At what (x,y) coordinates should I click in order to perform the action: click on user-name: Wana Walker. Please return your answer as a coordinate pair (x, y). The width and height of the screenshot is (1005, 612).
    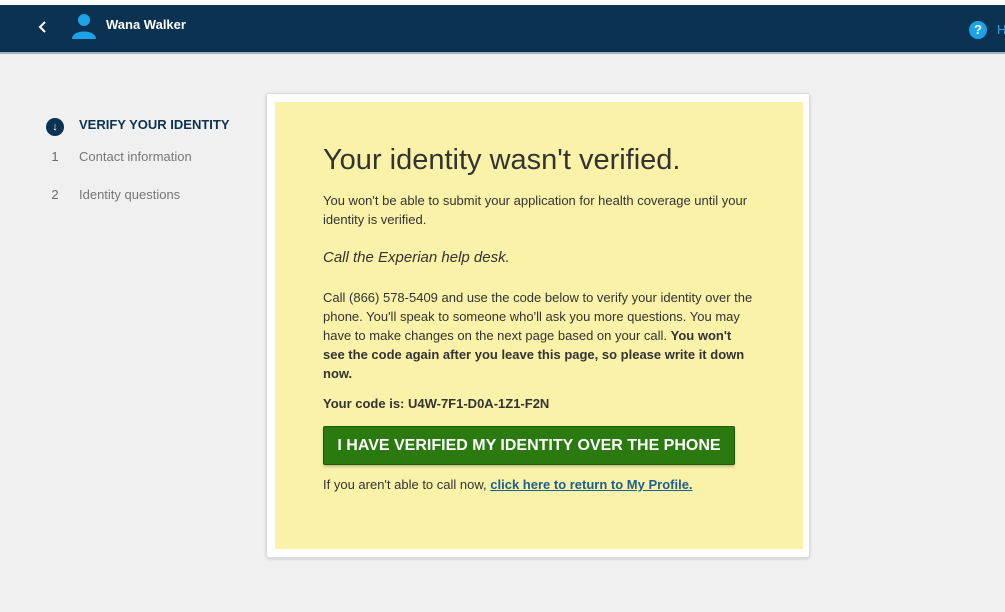
    Looking at the image, I should click on (146, 24).